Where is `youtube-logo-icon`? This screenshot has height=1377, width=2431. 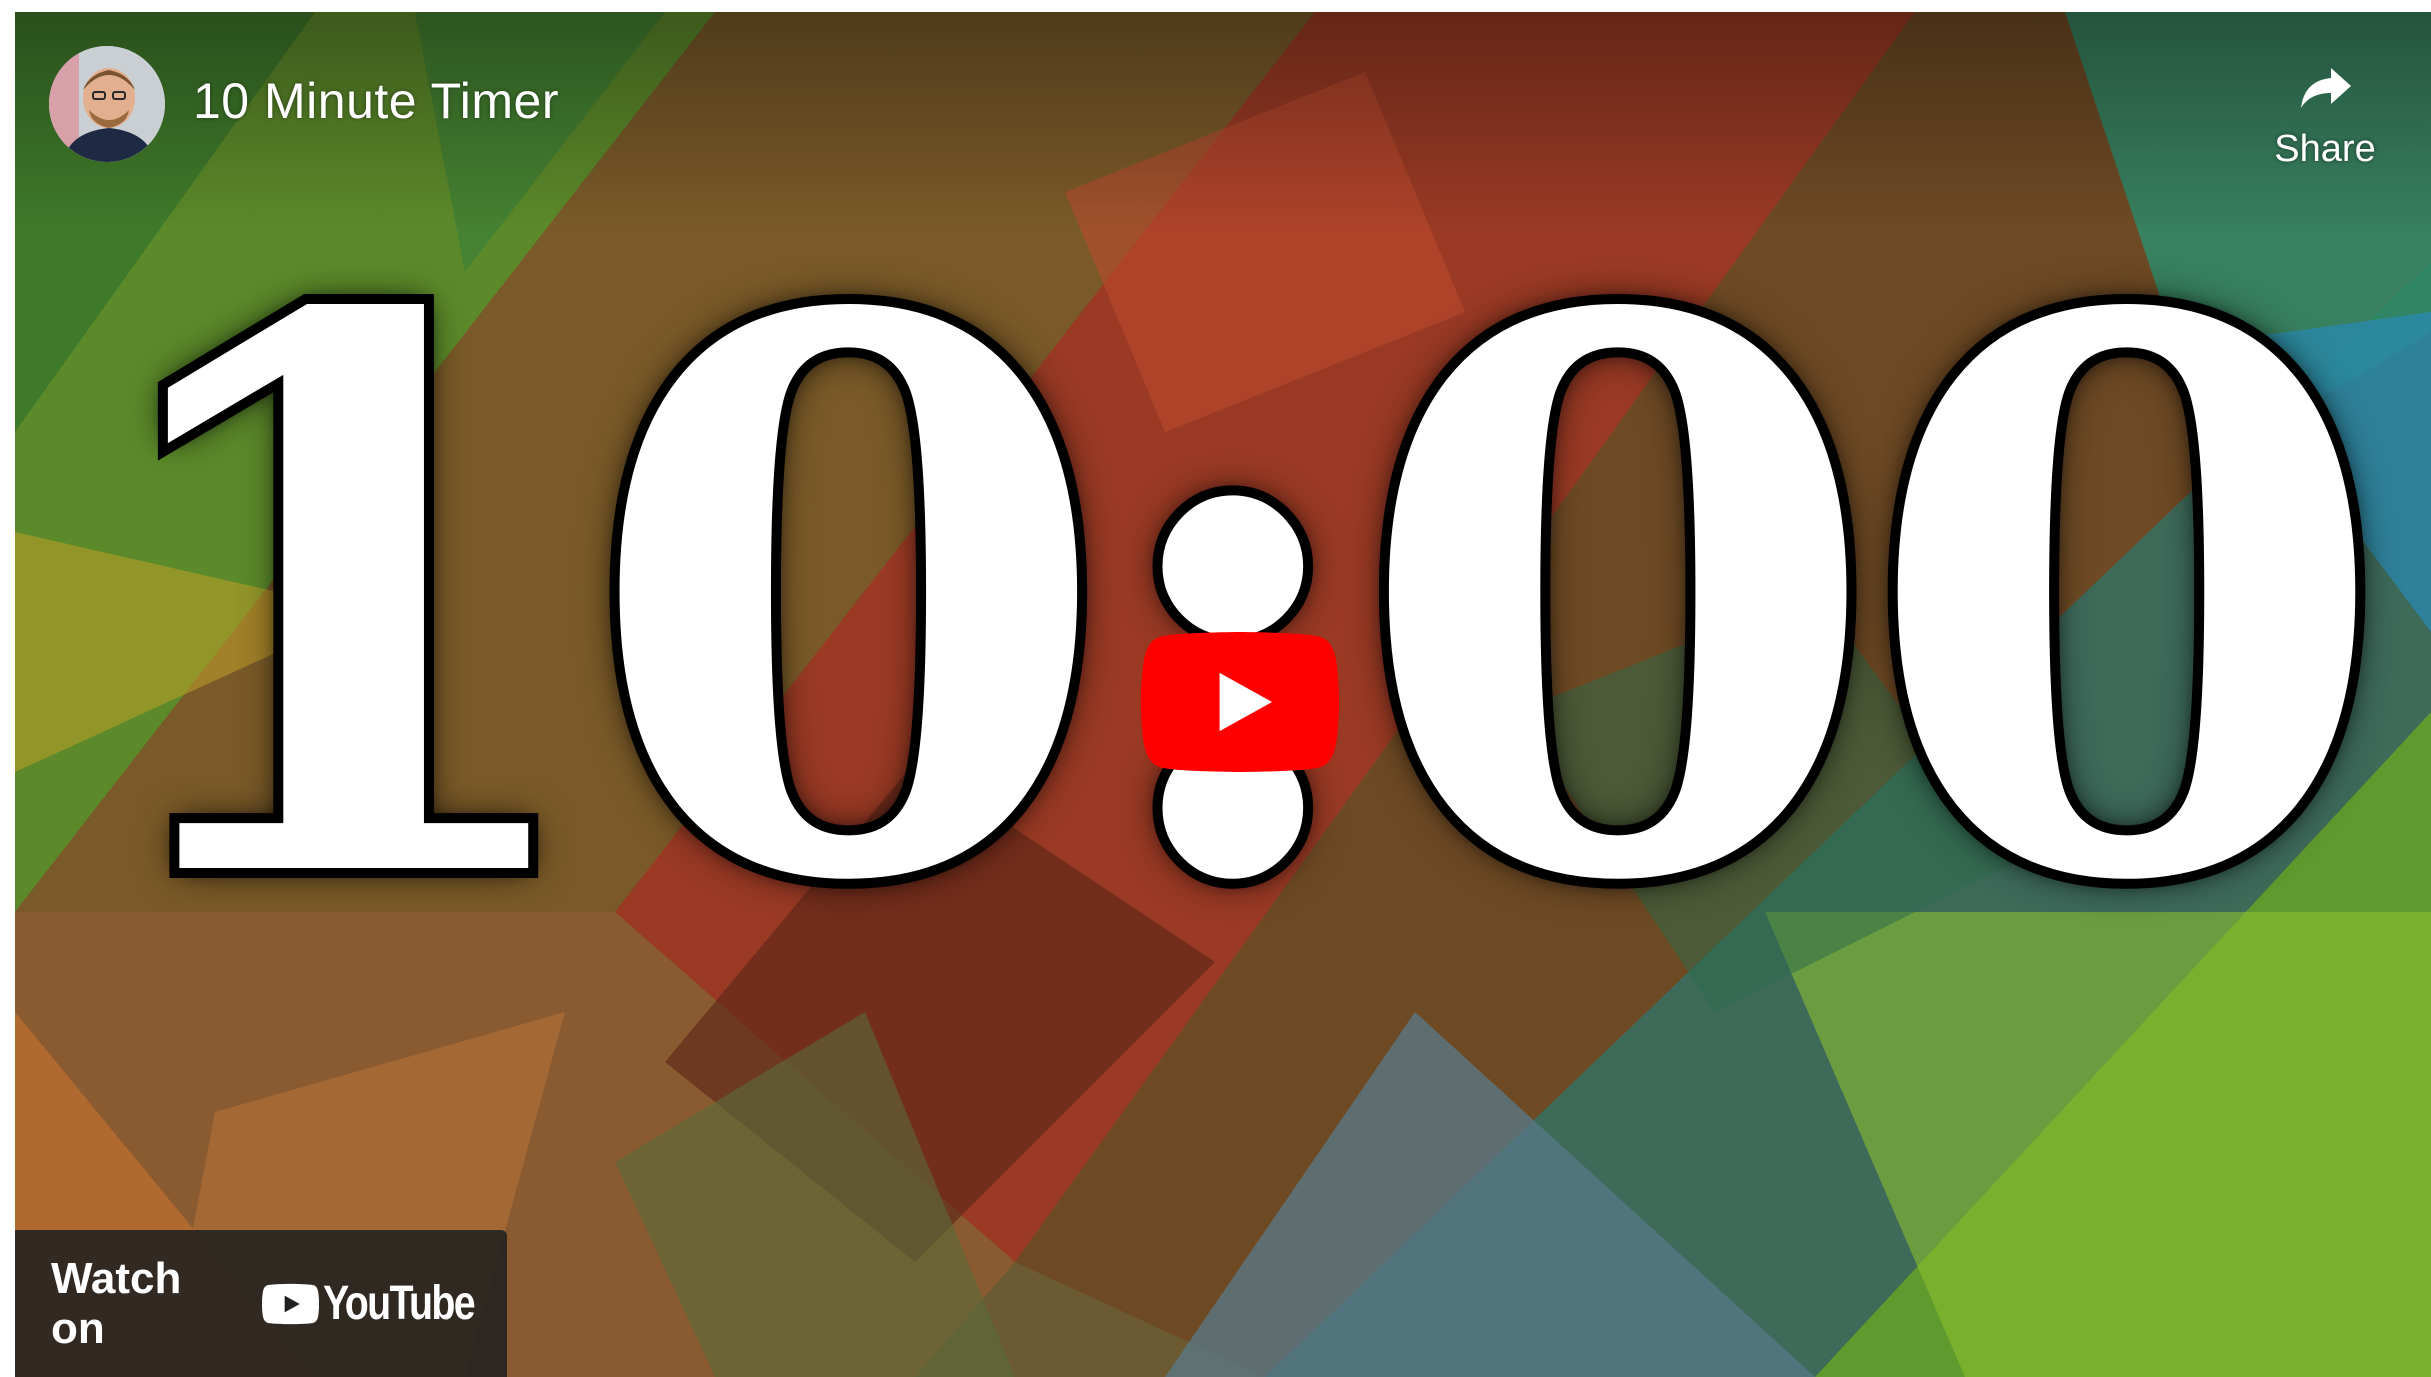
youtube-logo-icon is located at coordinates (290, 1303).